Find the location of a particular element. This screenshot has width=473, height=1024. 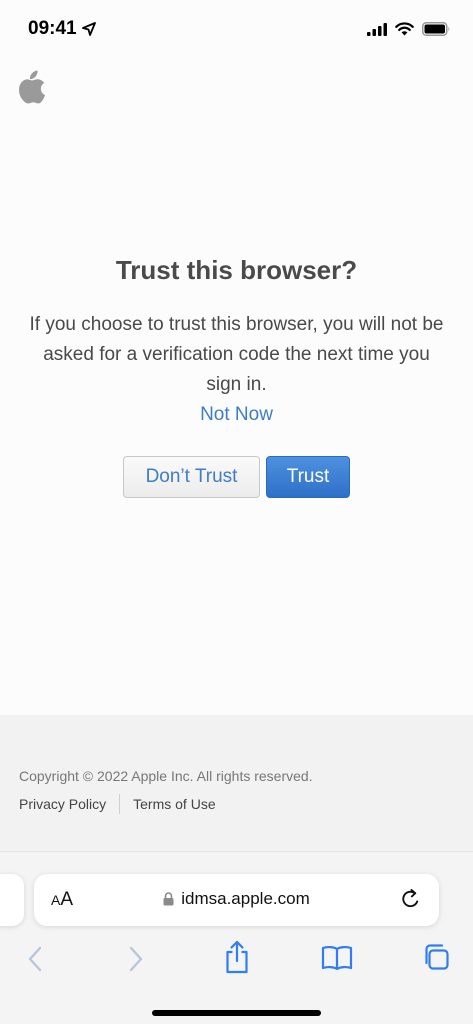

apple-logo-icon is located at coordinates (32, 89).